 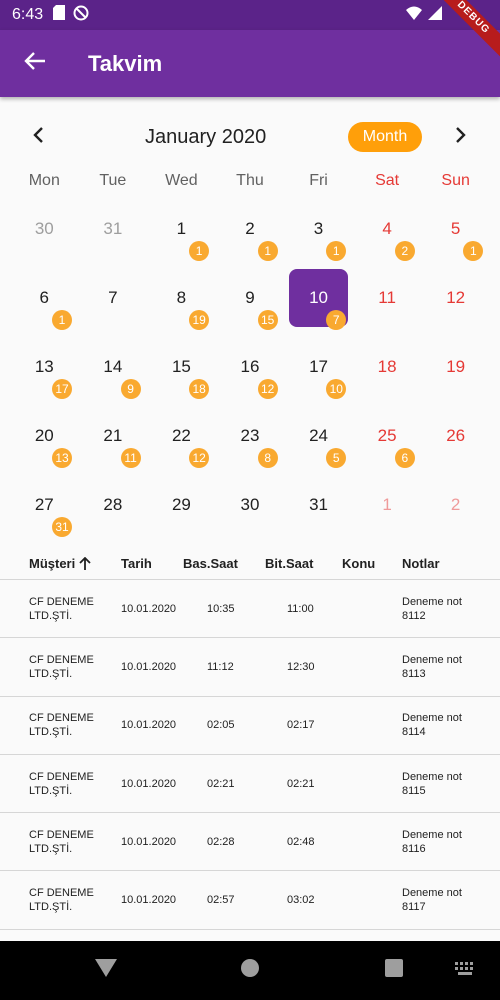 What do you see at coordinates (44, 180) in the screenshot?
I see `weekday-label: Mon` at bounding box center [44, 180].